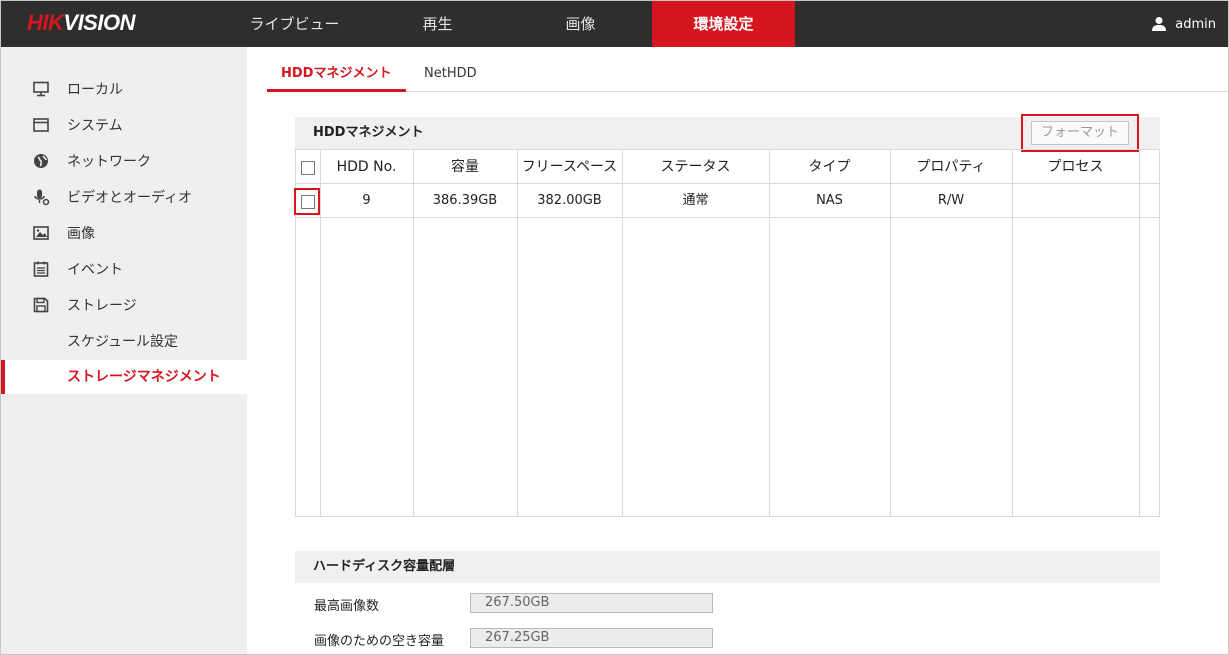  Describe the element at coordinates (465, 167) in the screenshot. I see `column-header-capacity: 容量` at that location.